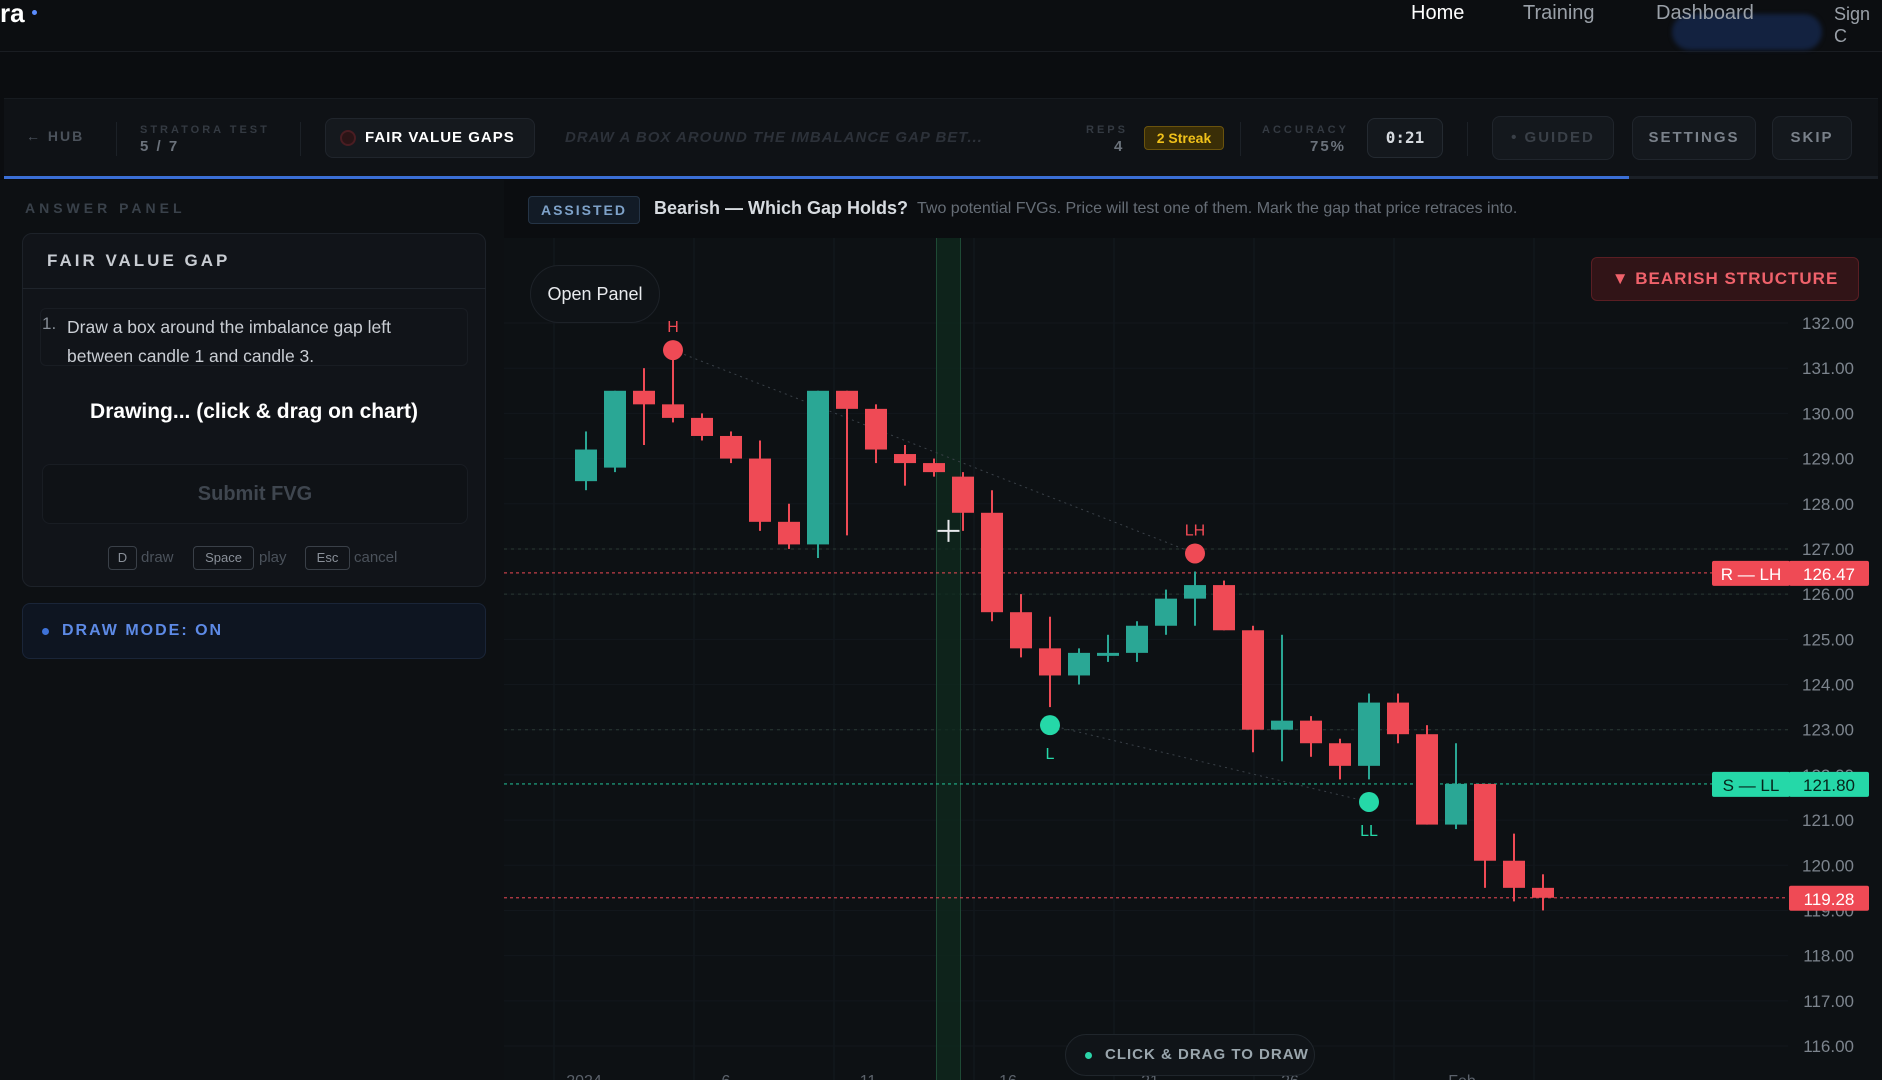 Image resolution: width=1882 pixels, height=1080 pixels. What do you see at coordinates (376, 557) in the screenshot?
I see `kbd-cancel-label: cancel` at bounding box center [376, 557].